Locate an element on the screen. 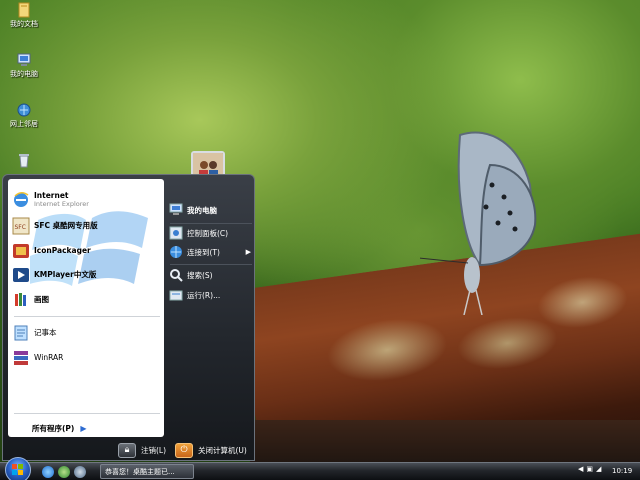  start-item-label: 记事本 is located at coordinates (45, 332).